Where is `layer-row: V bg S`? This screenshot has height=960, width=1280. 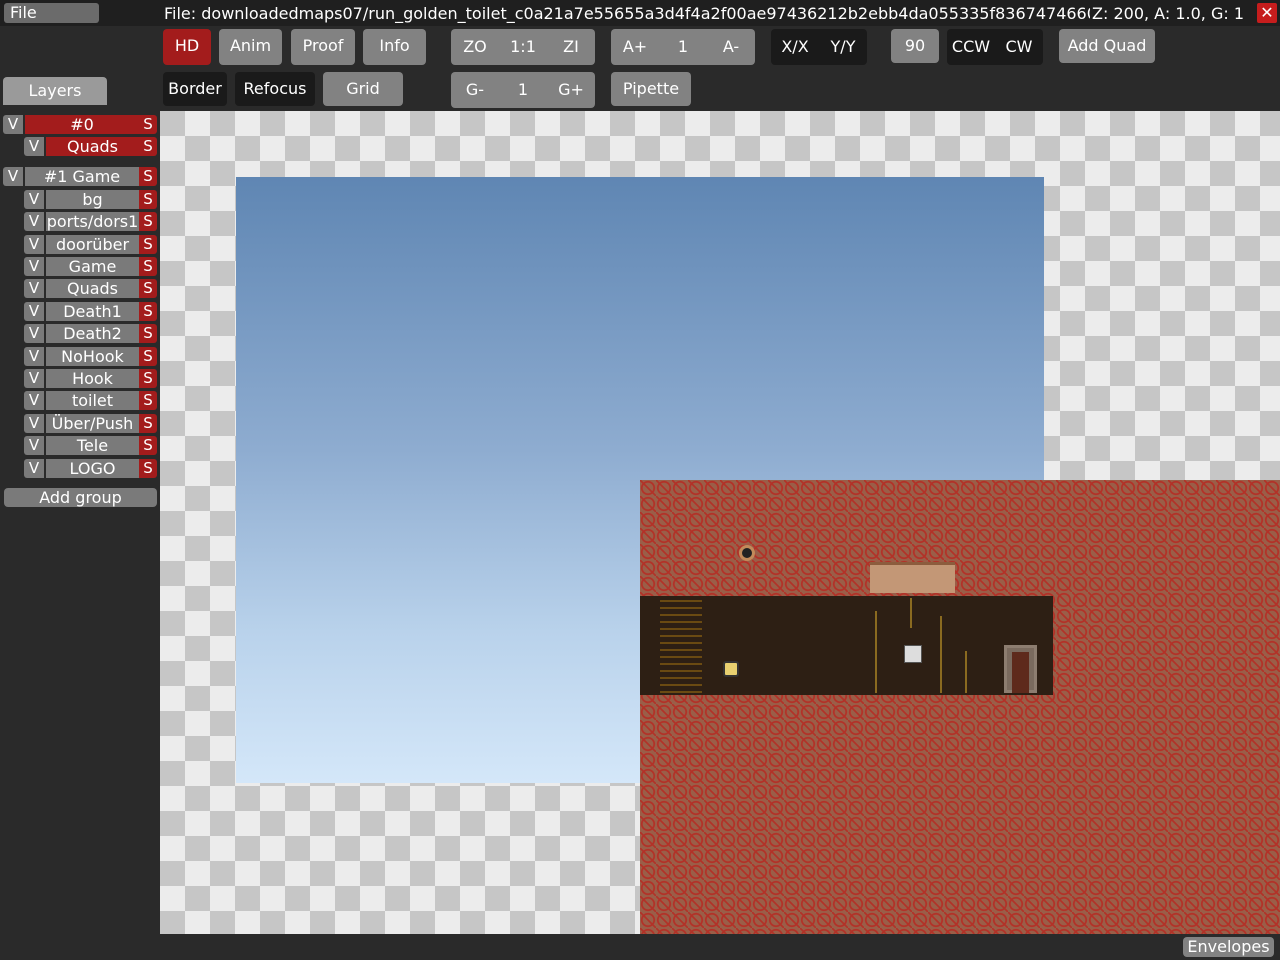
layer-row: V bg S is located at coordinates (90, 199).